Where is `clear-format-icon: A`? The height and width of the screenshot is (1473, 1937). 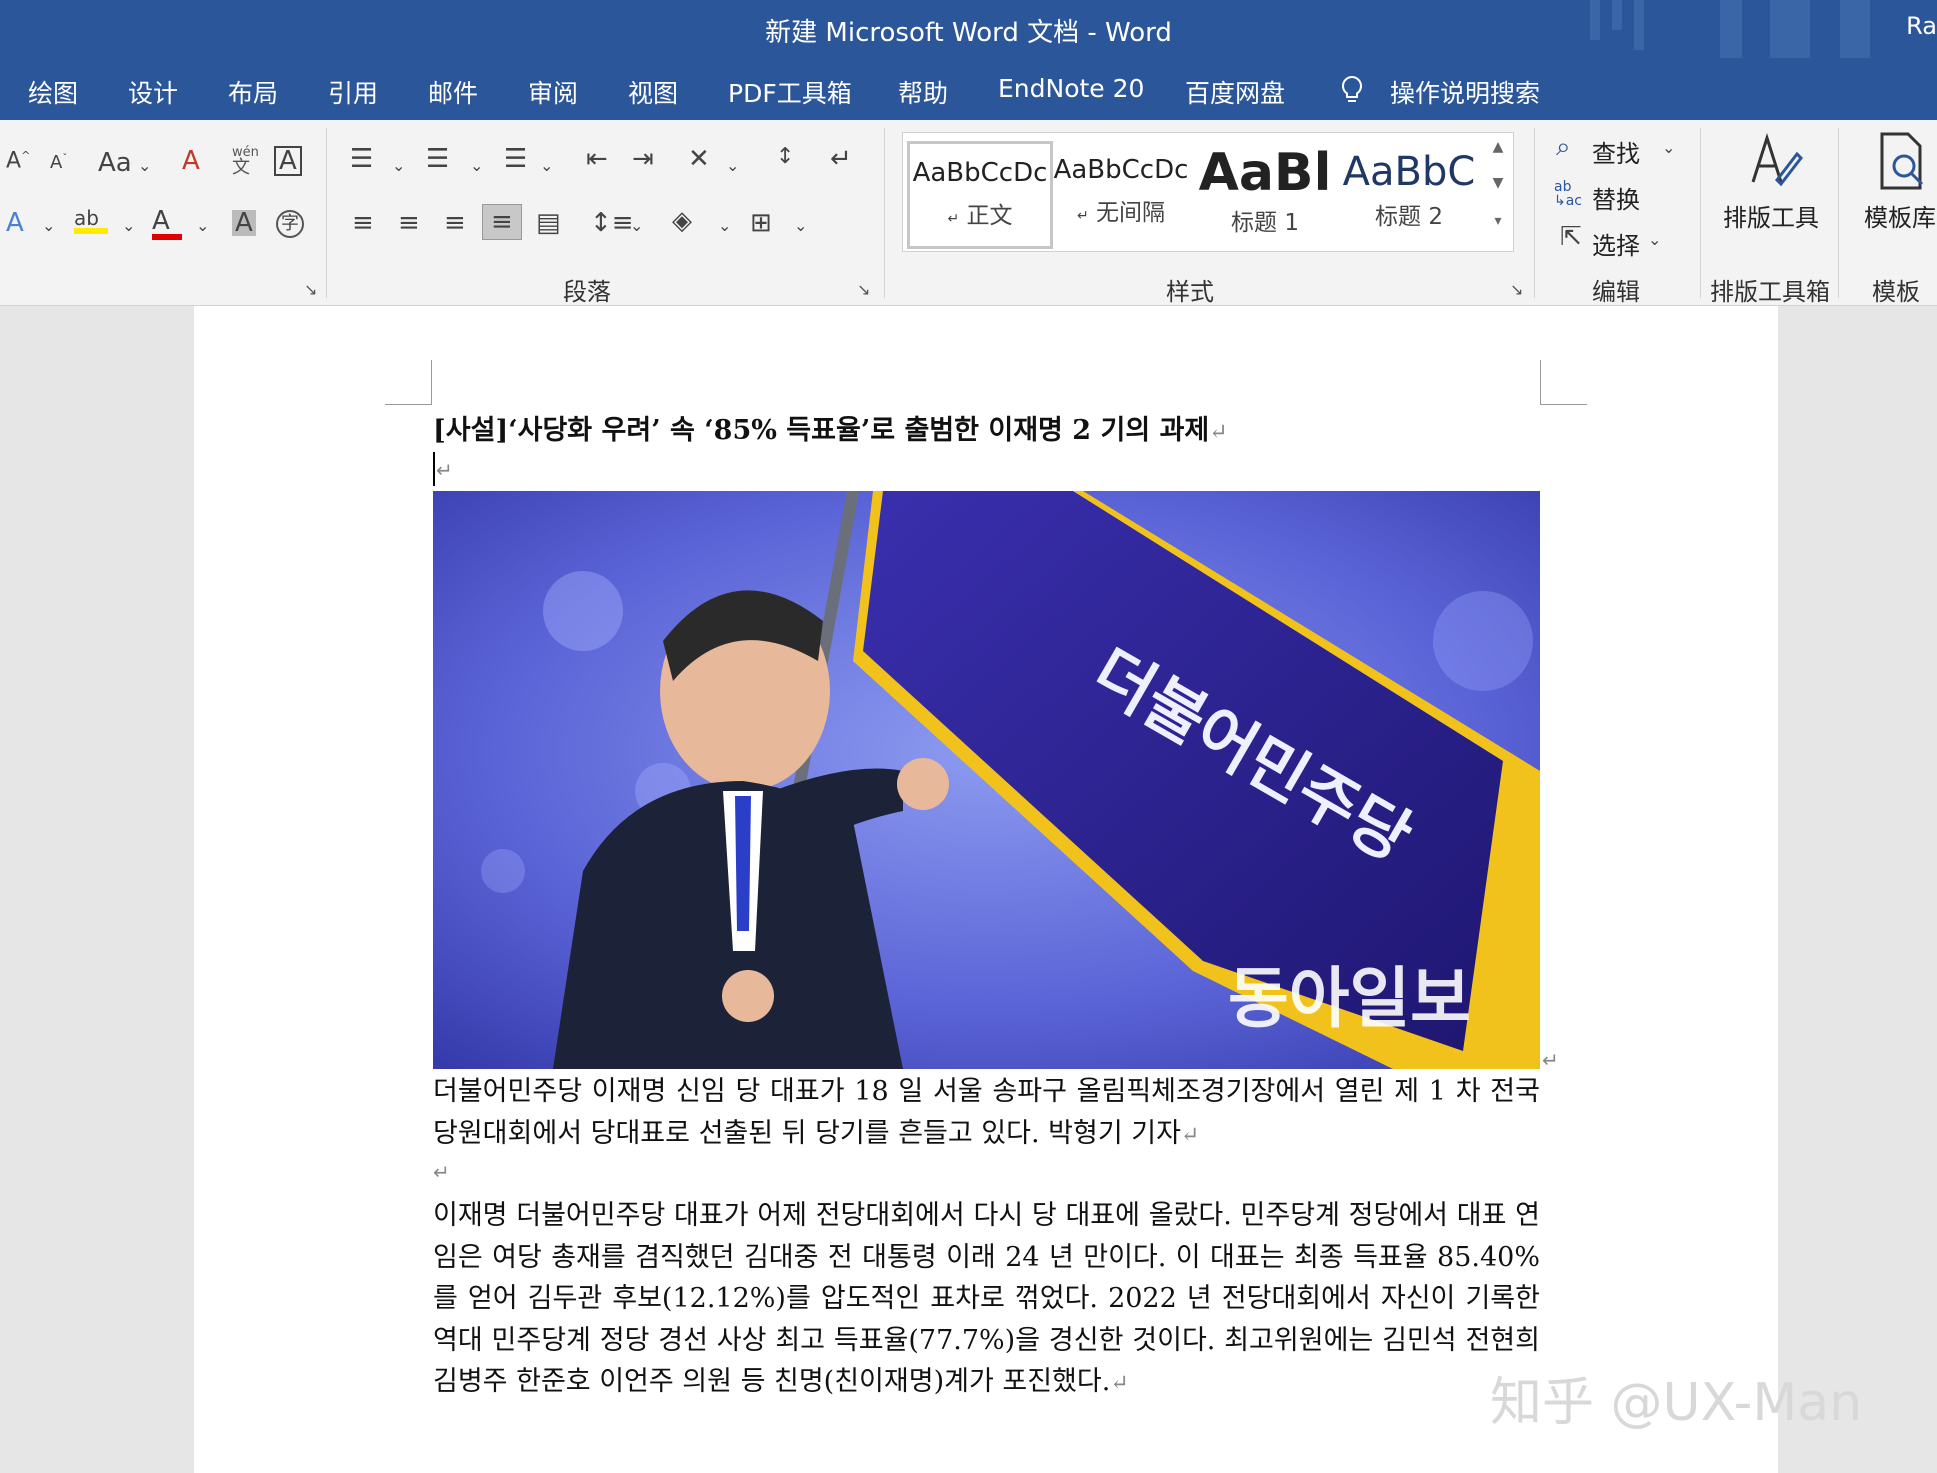 clear-format-icon: A is located at coordinates (191, 161).